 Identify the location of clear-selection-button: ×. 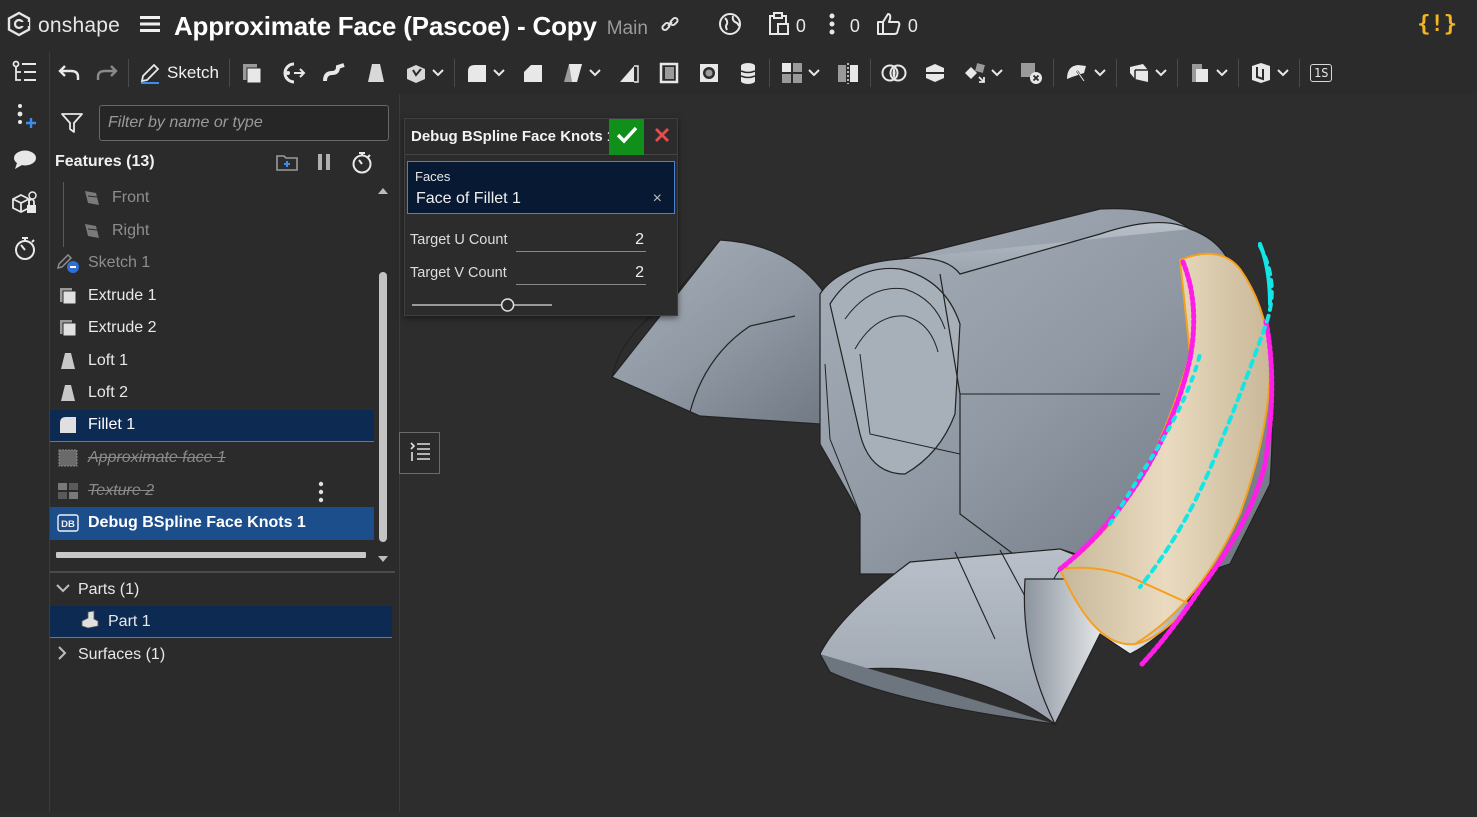
(657, 199).